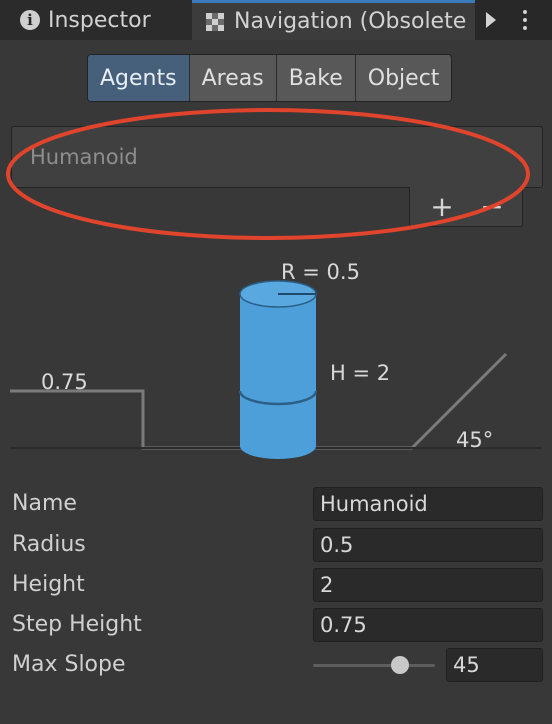  What do you see at coordinates (491, 20) in the screenshot?
I see `tab-overflow-arrow-icon` at bounding box center [491, 20].